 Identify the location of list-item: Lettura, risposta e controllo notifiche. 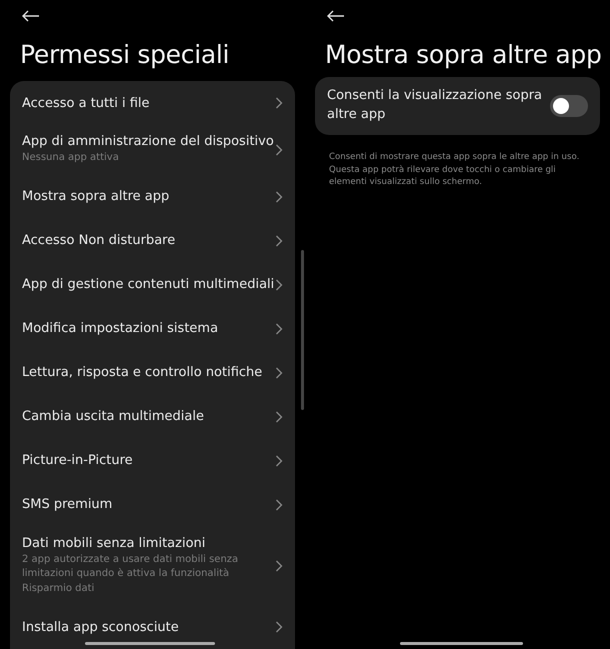
(152, 372).